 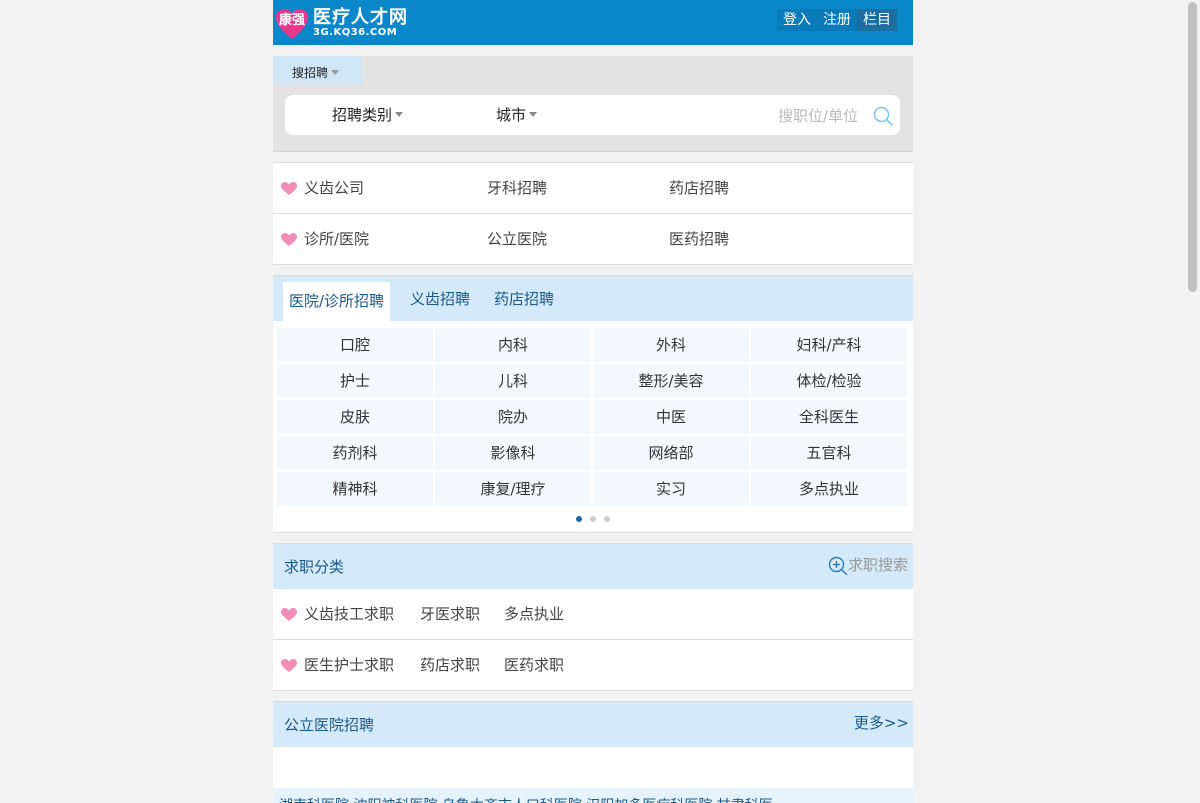 What do you see at coordinates (881, 723) in the screenshot?
I see `more-link: 更多>>` at bounding box center [881, 723].